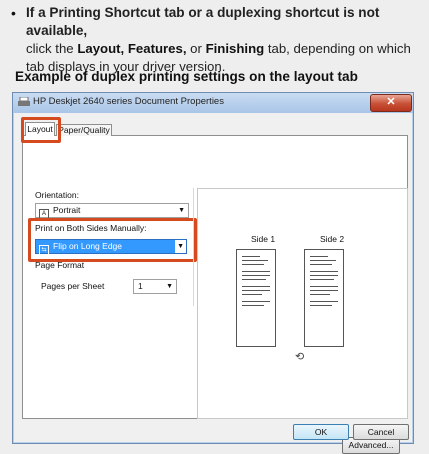 The height and width of the screenshot is (454, 429). Describe the element at coordinates (112, 211) in the screenshot. I see `orientation-select: A Portrait ▼` at that location.